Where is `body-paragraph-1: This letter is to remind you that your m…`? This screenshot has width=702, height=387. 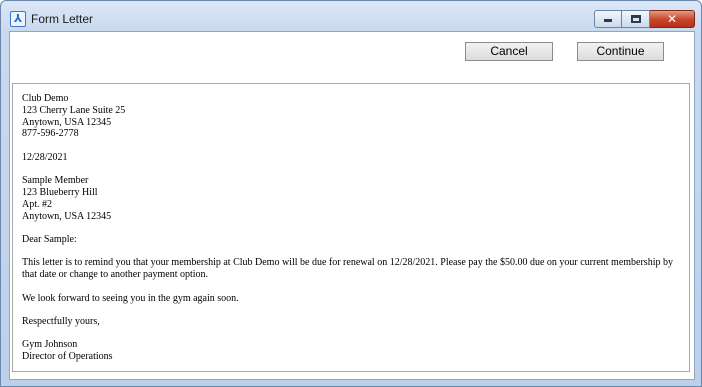
body-paragraph-1: This letter is to remind you that your m… is located at coordinates (347, 269).